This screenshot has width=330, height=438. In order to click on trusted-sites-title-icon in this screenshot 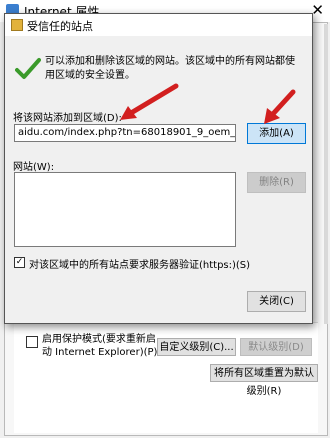, I will do `click(17, 25)`.